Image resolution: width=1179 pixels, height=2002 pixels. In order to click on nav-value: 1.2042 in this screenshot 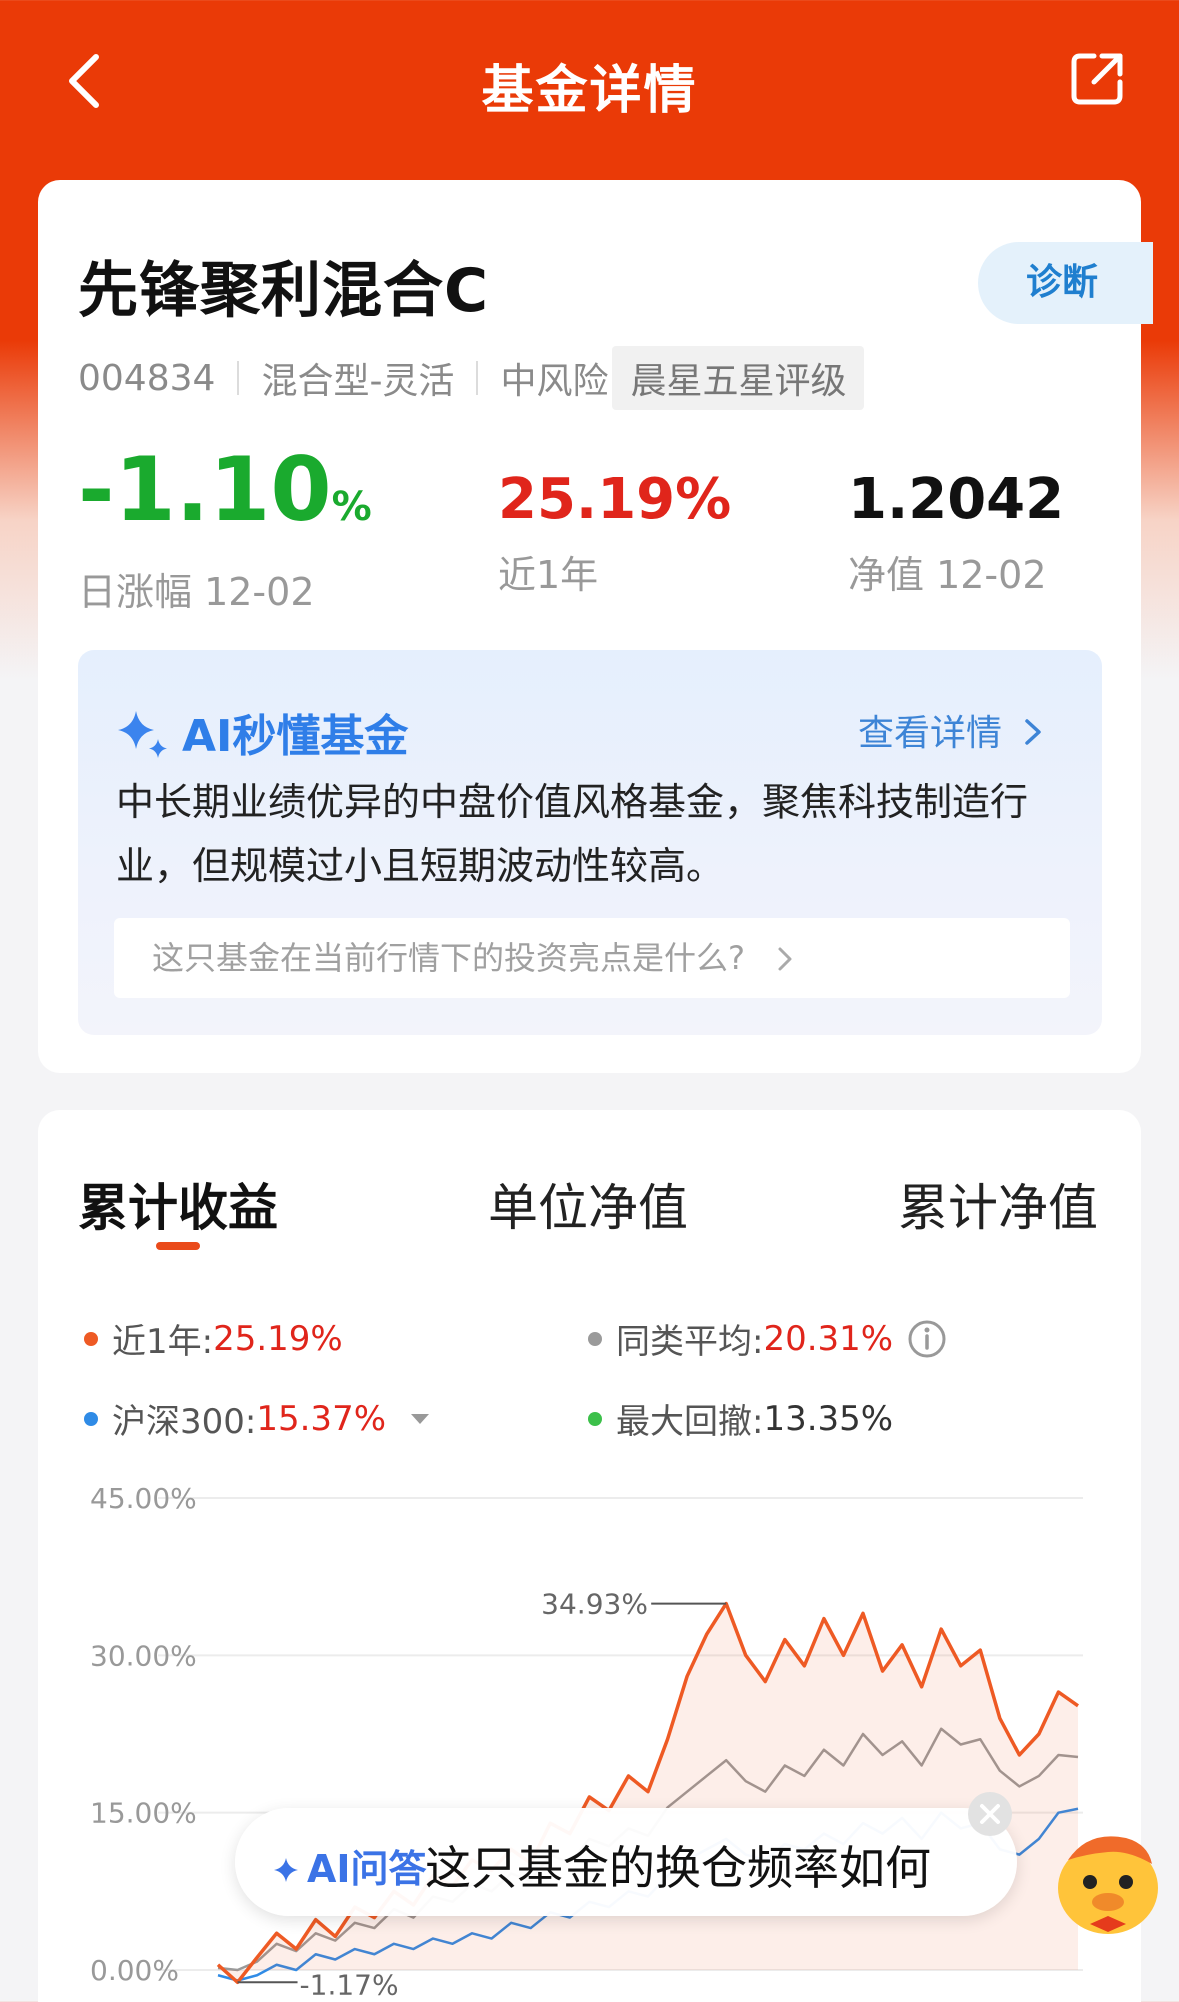, I will do `click(956, 499)`.